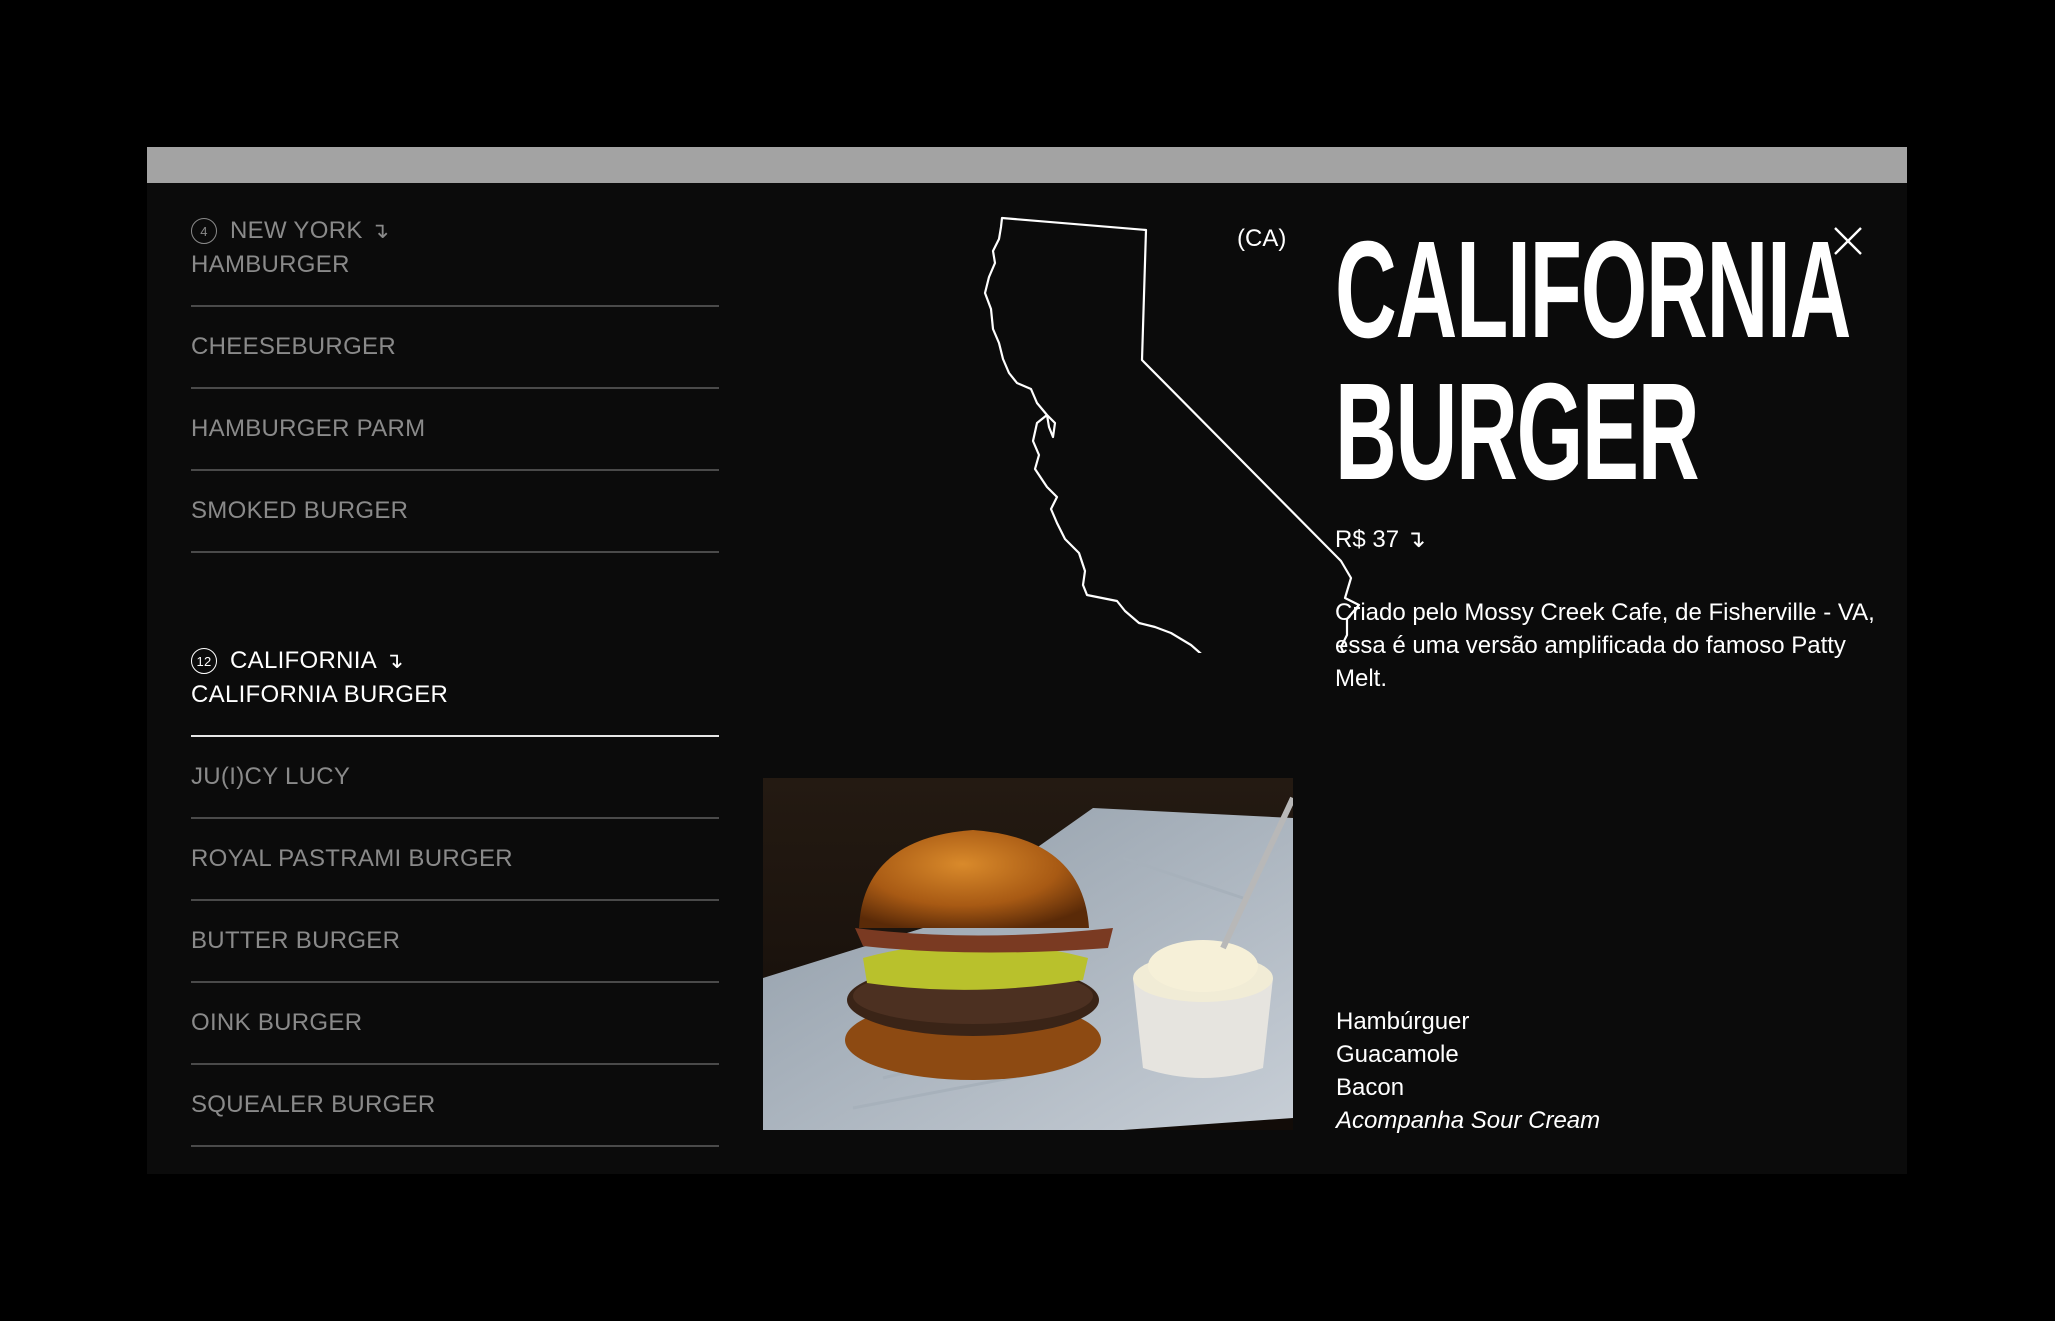 The height and width of the screenshot is (1321, 2055). I want to click on arrow-down-right-icon: ↴, so click(1415, 539).